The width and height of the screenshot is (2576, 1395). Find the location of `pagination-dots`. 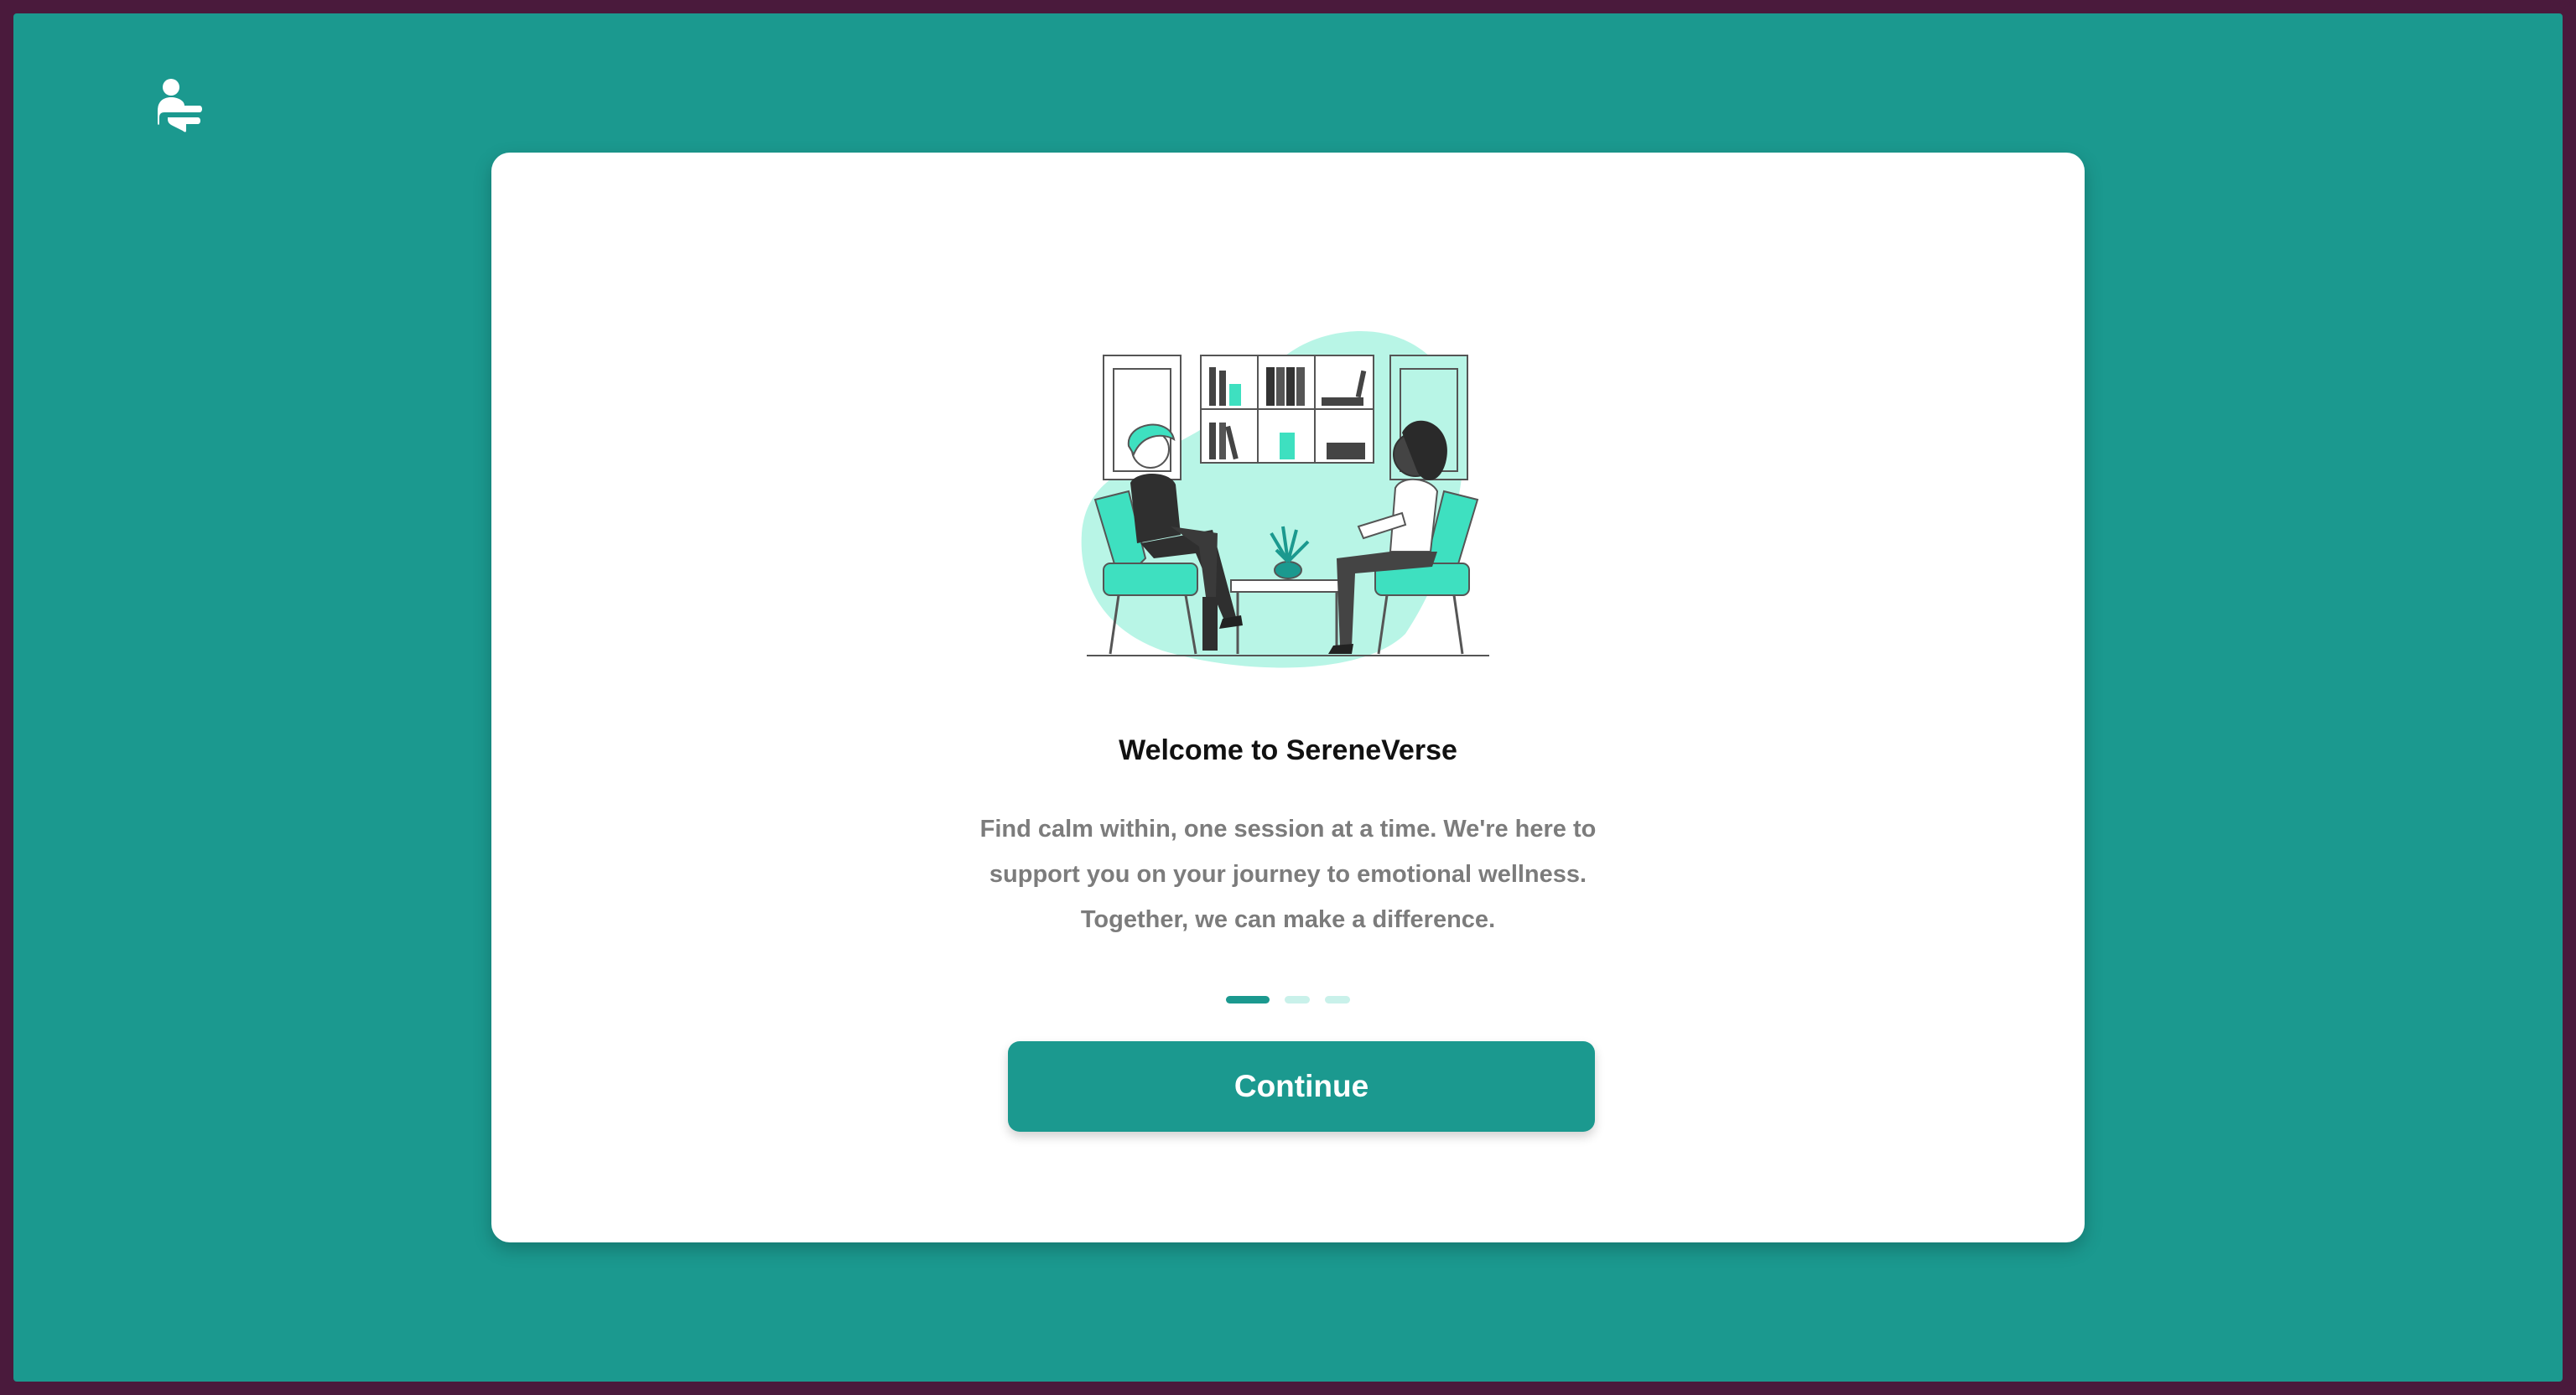

pagination-dots is located at coordinates (1288, 1000).